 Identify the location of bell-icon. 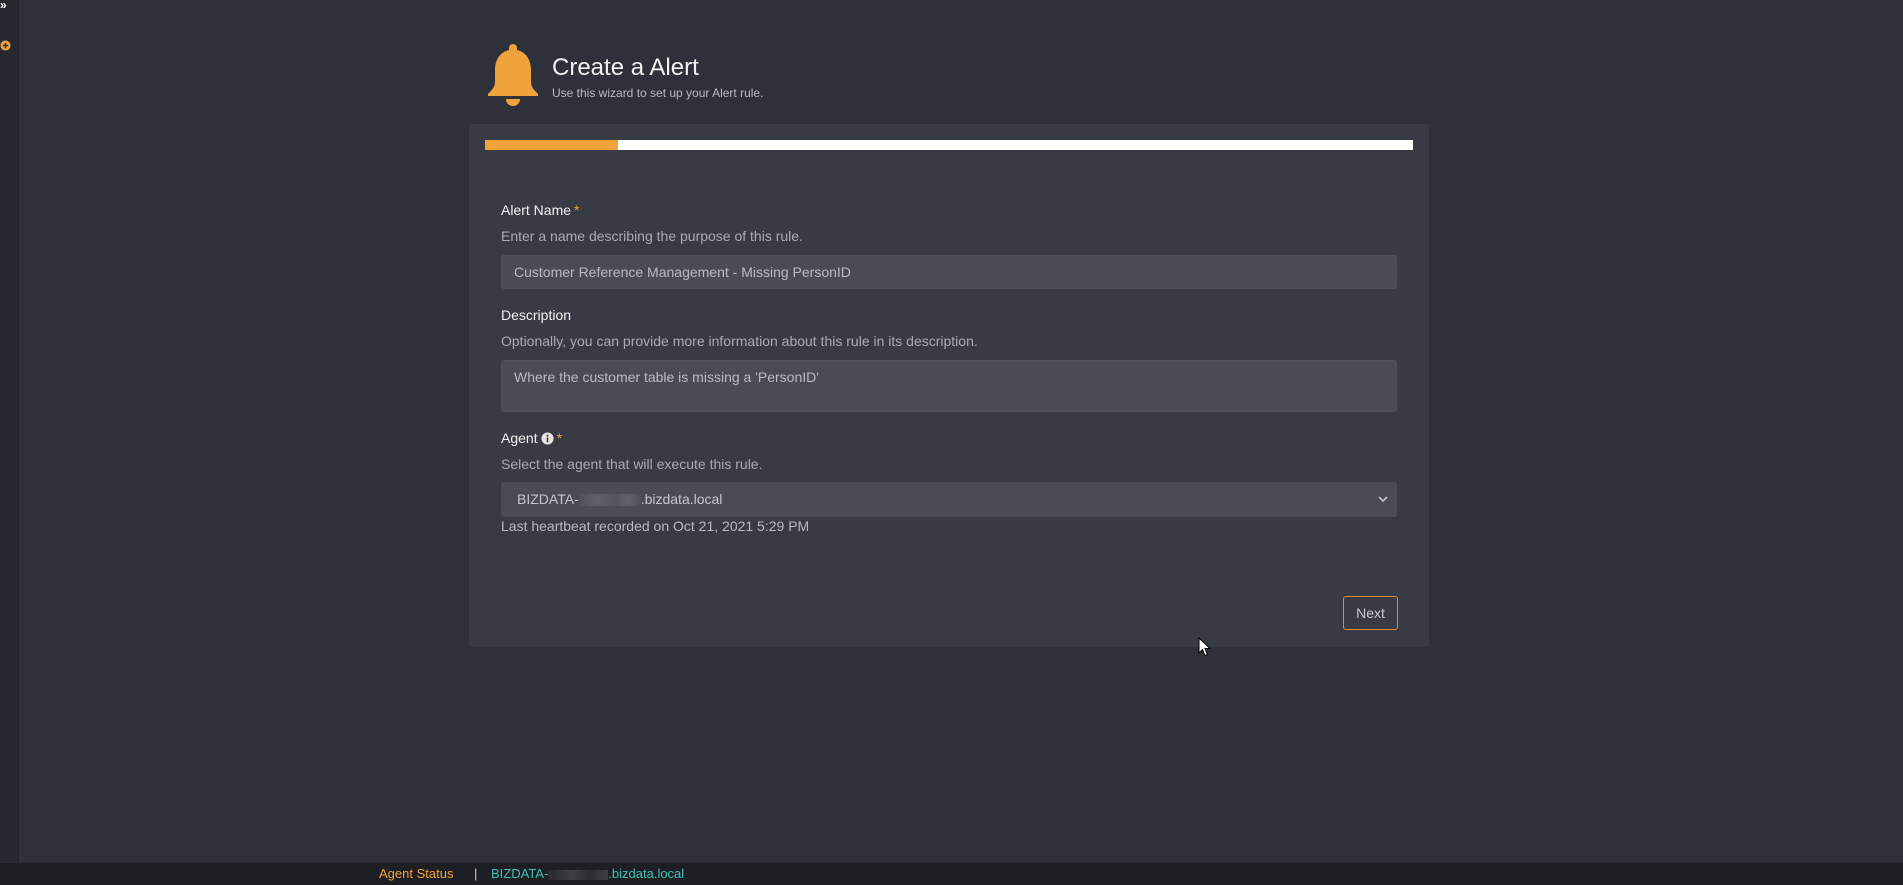
(513, 75).